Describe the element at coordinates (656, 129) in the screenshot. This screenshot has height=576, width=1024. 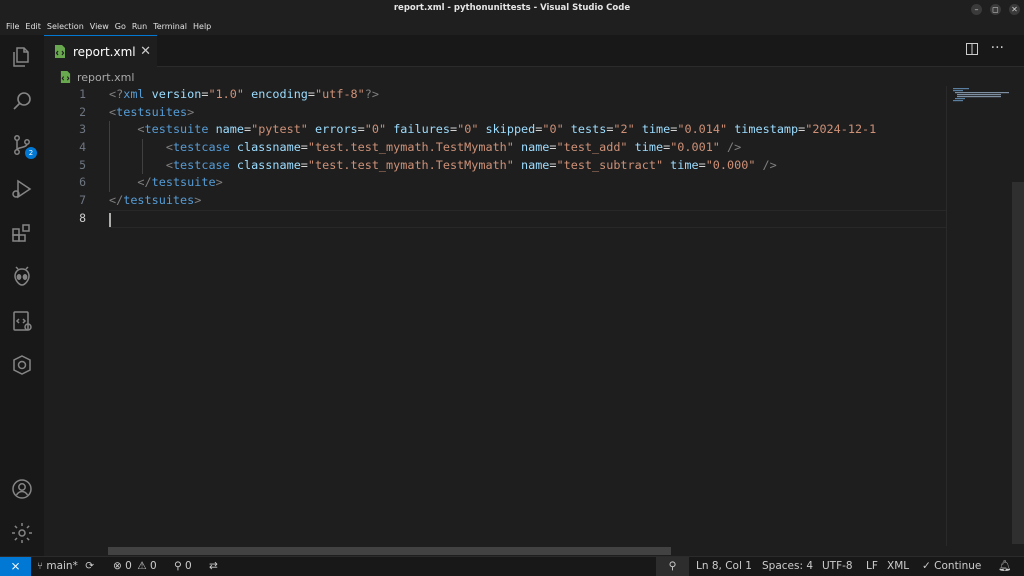
I see `code-token: time` at that location.